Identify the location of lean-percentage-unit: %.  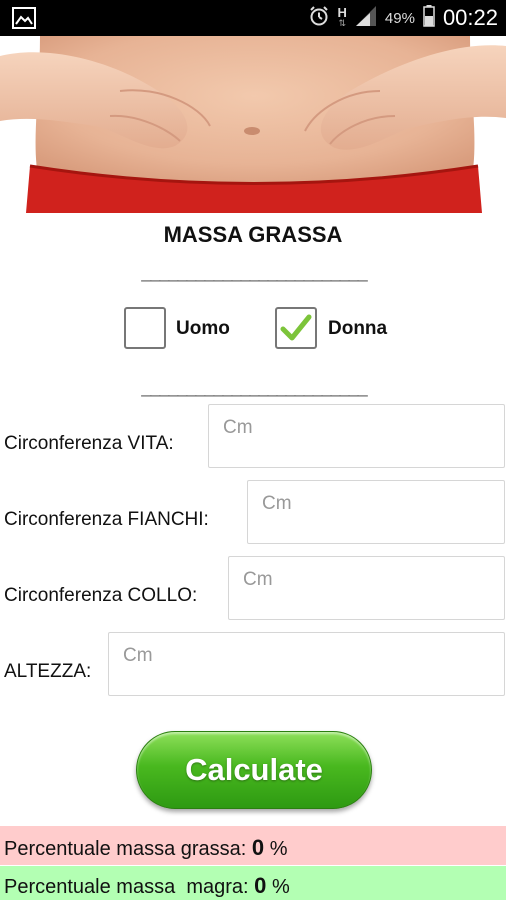
(280, 887).